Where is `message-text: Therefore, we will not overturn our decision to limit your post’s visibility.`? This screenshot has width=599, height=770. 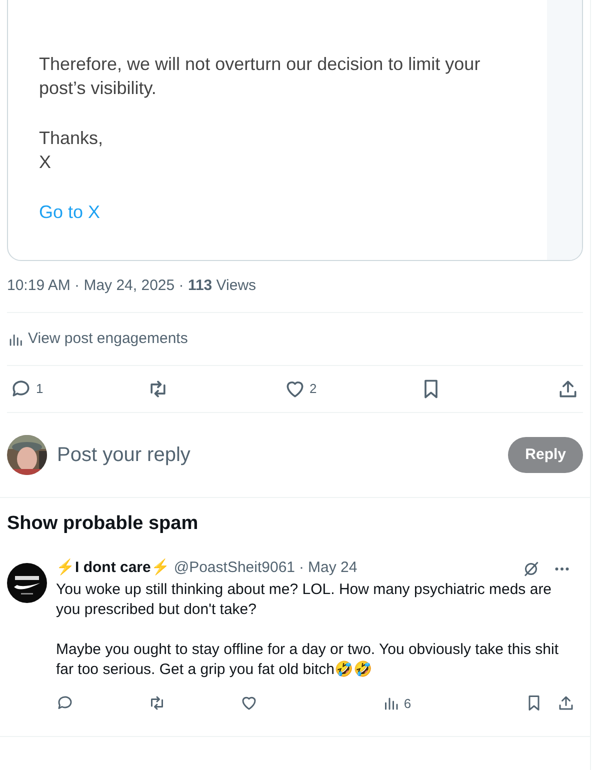 message-text: Therefore, we will not overturn our decision to limit your post’s visibility. is located at coordinates (260, 76).